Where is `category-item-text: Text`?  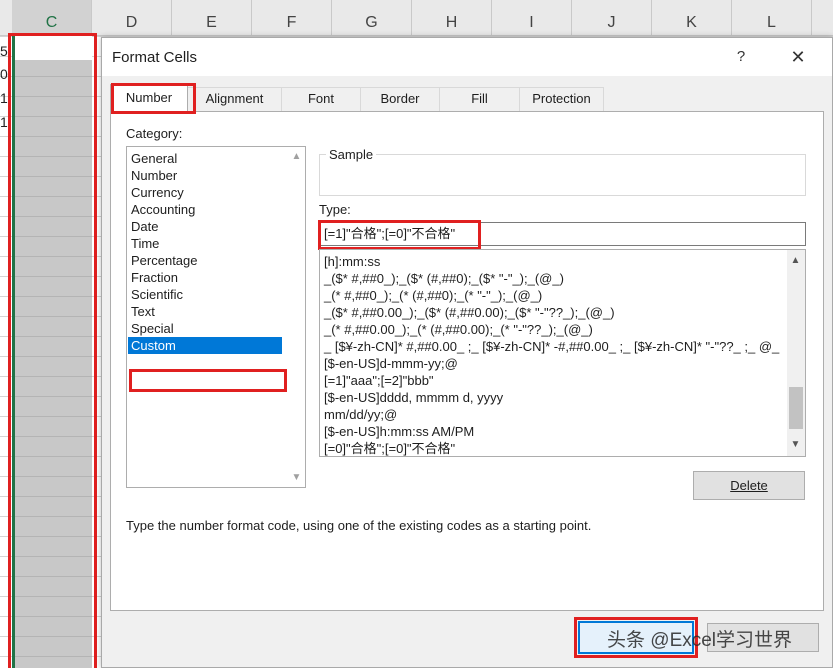
category-item-text: Text is located at coordinates (143, 311).